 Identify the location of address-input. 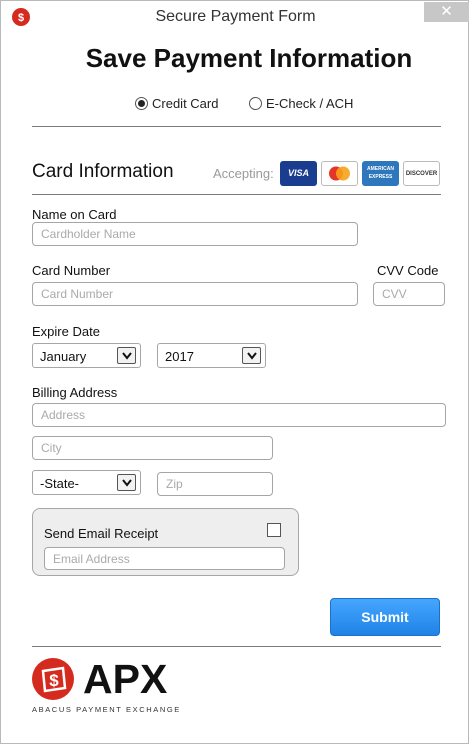
(239, 415).